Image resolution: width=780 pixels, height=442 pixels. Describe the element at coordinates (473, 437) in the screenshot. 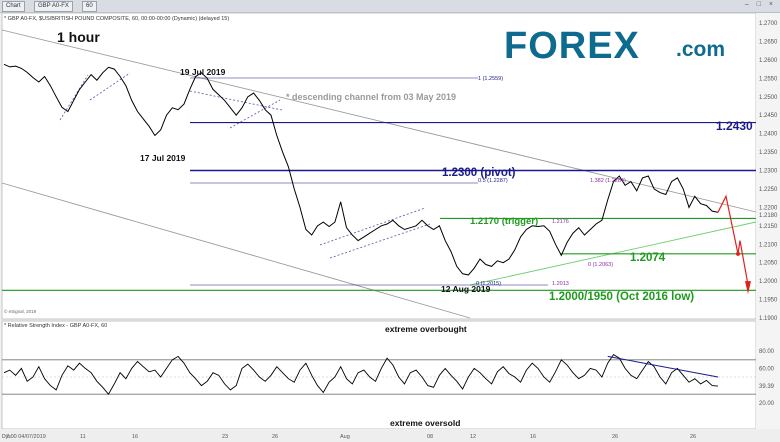

I see `x-tick-label: 12` at that location.